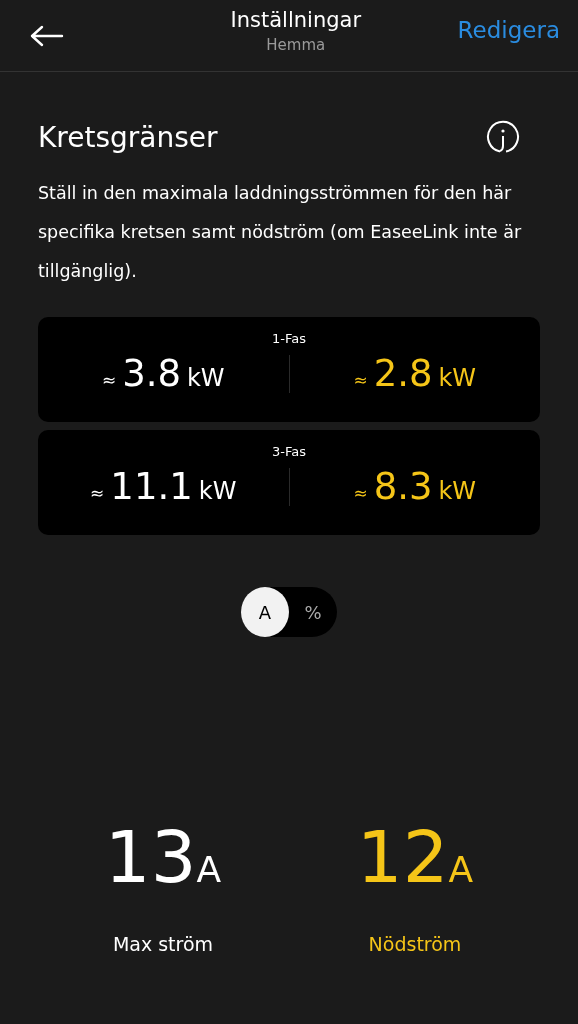 The image size is (578, 1024). I want to click on info-icon, so click(503, 137).